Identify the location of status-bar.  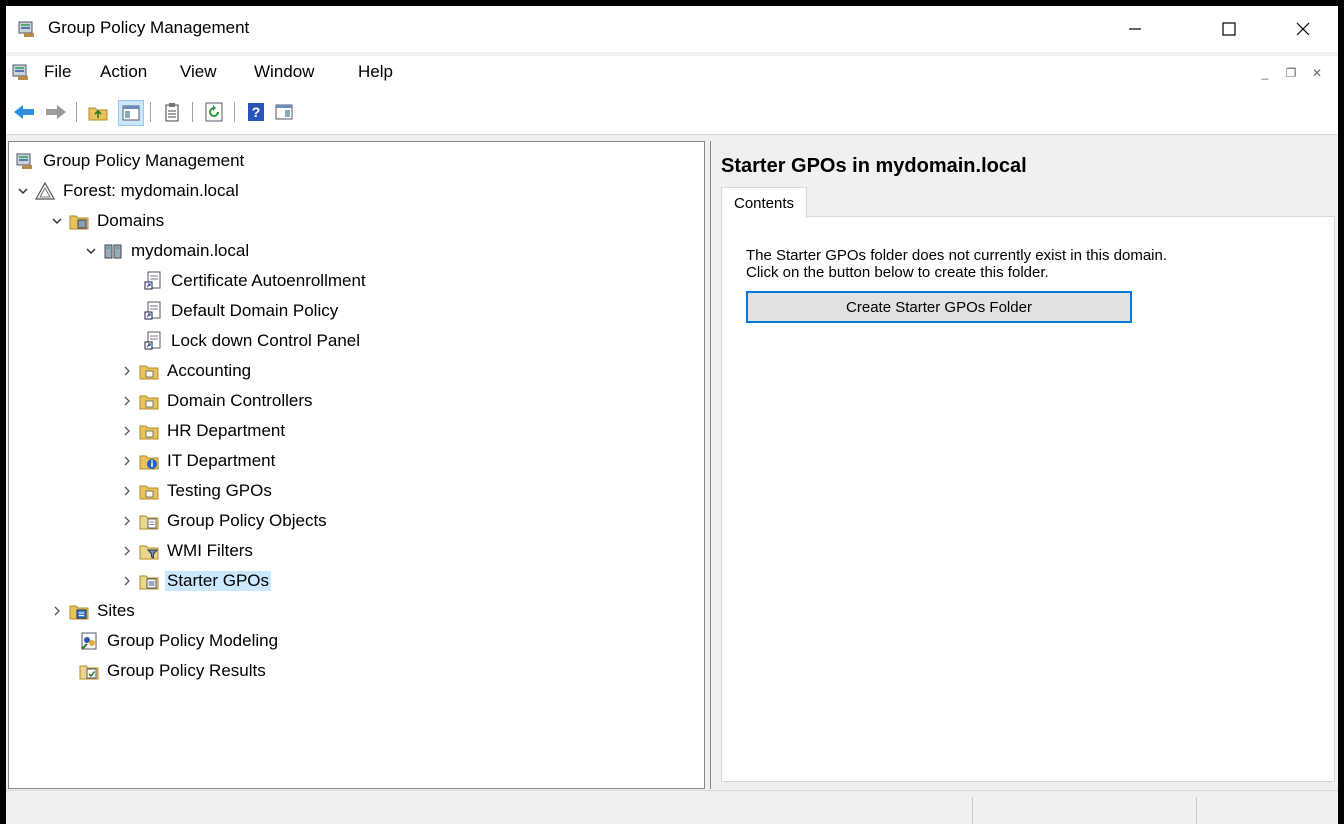
(672, 807).